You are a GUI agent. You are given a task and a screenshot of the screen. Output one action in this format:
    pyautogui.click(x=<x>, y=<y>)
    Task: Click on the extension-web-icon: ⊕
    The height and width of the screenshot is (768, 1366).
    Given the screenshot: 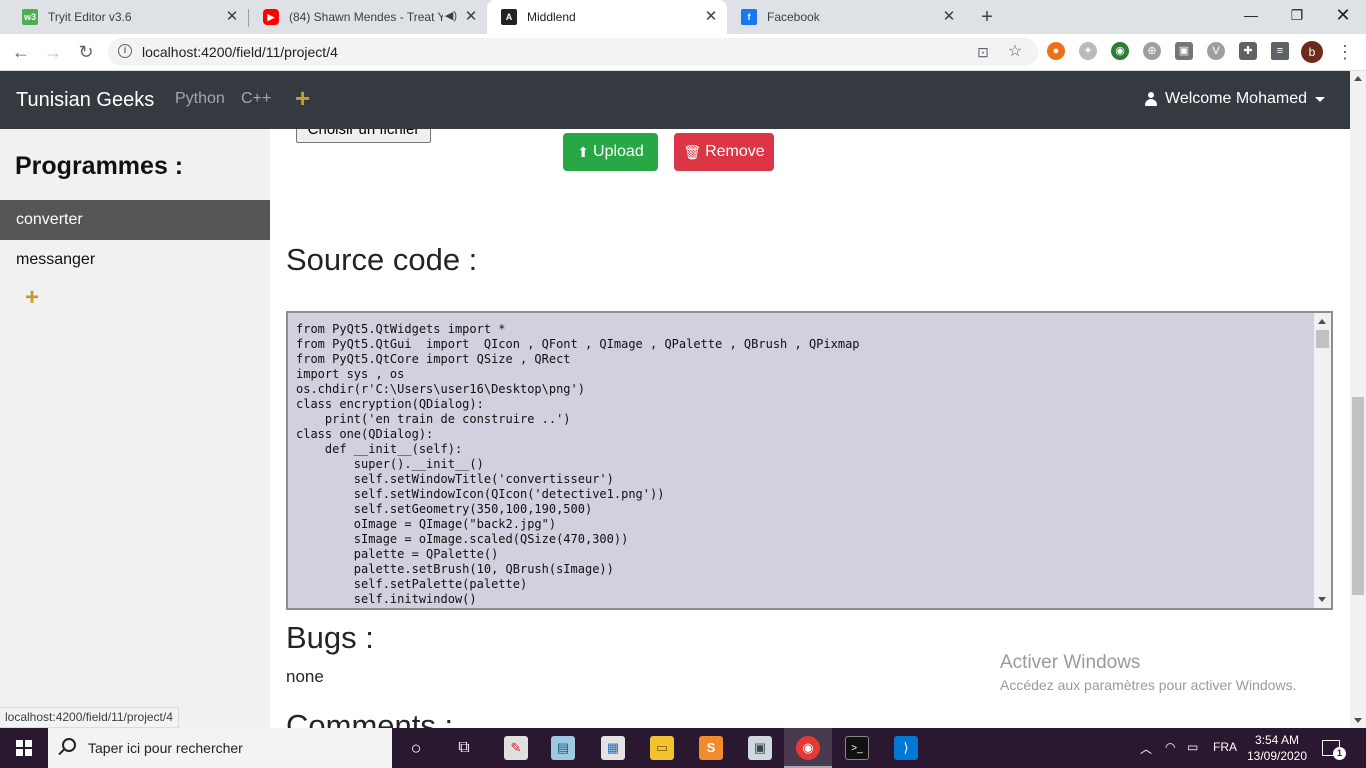 What is the action you would take?
    pyautogui.click(x=1152, y=51)
    